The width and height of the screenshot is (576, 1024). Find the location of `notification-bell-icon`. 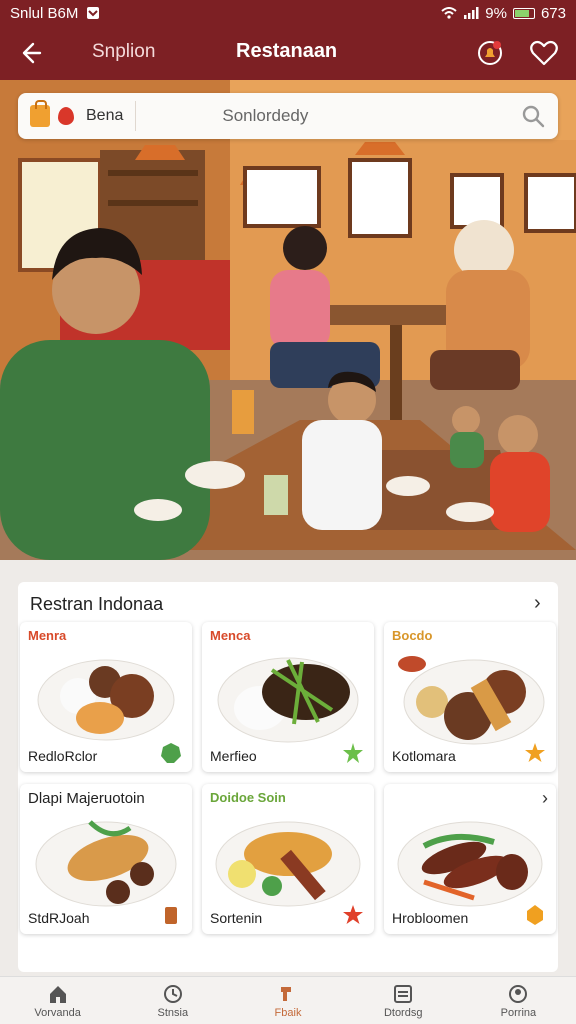

notification-bell-icon is located at coordinates (490, 53).